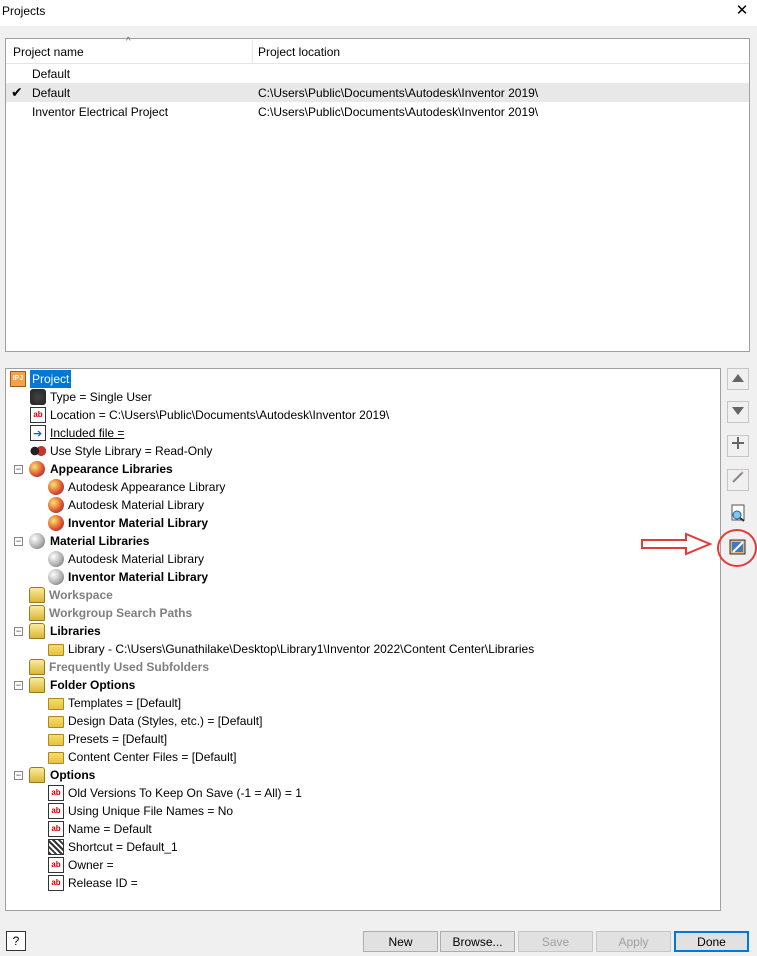  I want to click on tree-label: Using Unique File Names = No, so click(151, 811).